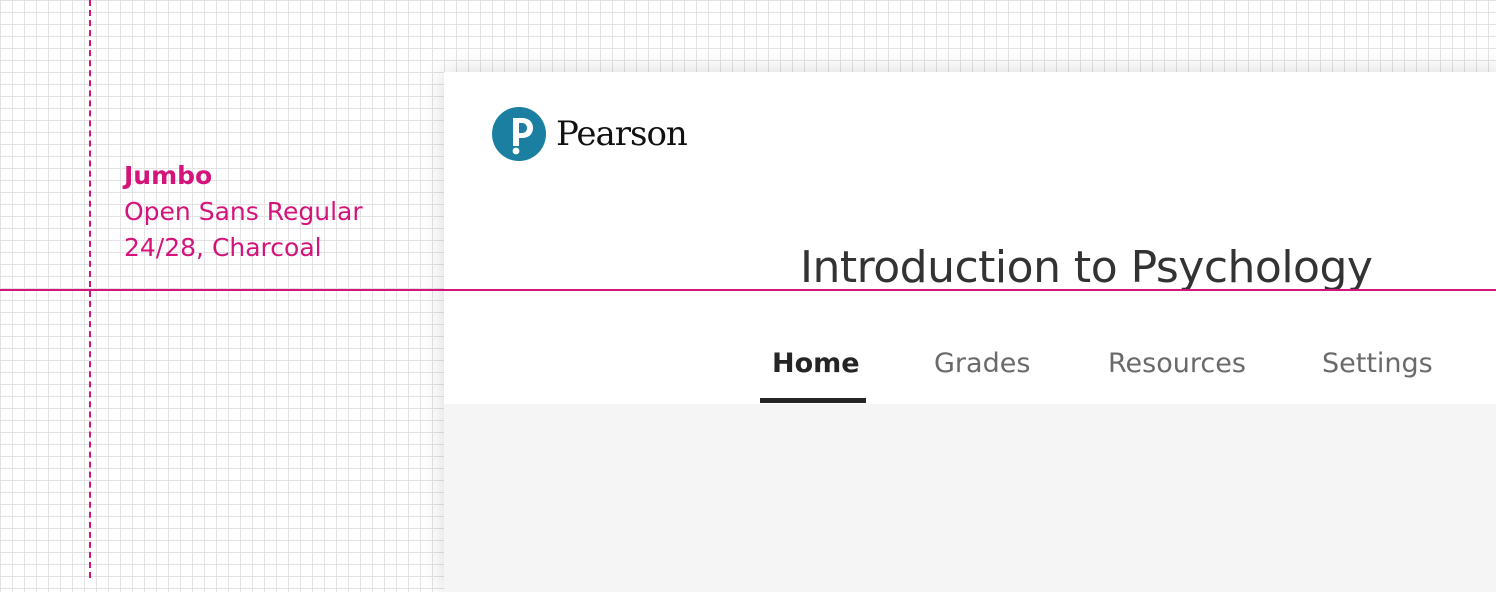 This screenshot has height=592, width=1496. What do you see at coordinates (1177, 363) in the screenshot?
I see `tab-resources: Resources` at bounding box center [1177, 363].